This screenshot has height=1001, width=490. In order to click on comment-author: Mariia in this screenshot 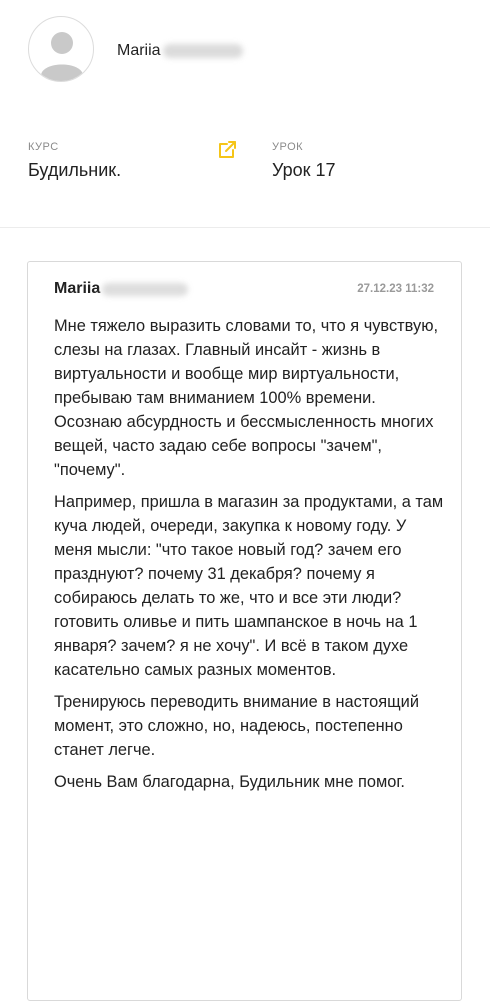, I will do `click(121, 289)`.